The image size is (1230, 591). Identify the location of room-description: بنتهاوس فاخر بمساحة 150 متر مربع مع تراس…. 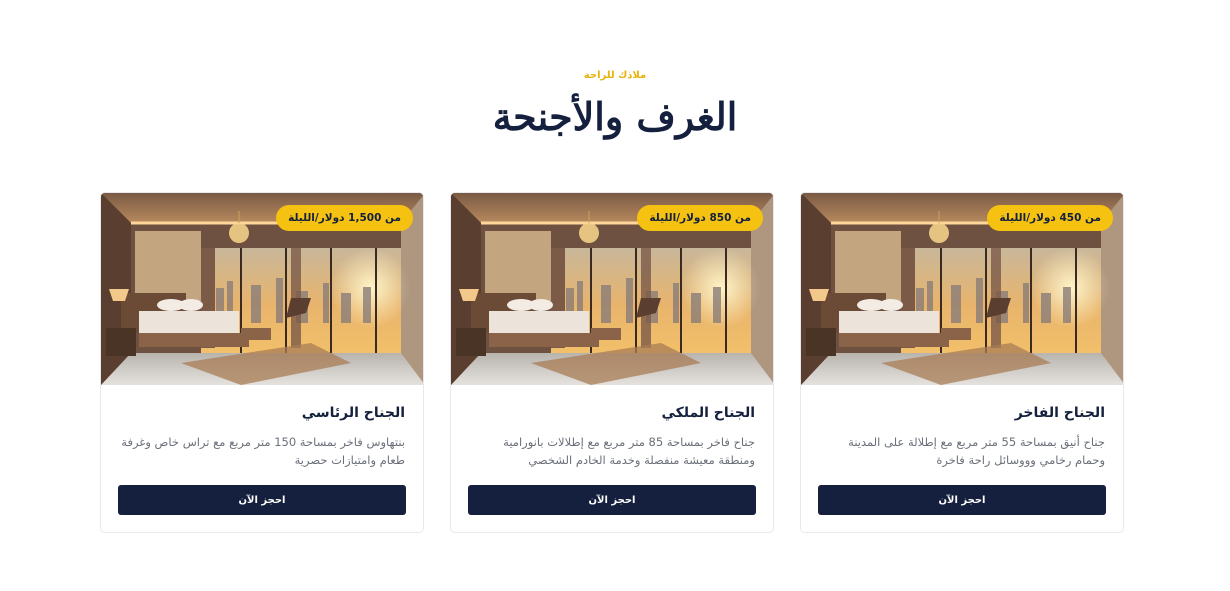
(263, 451).